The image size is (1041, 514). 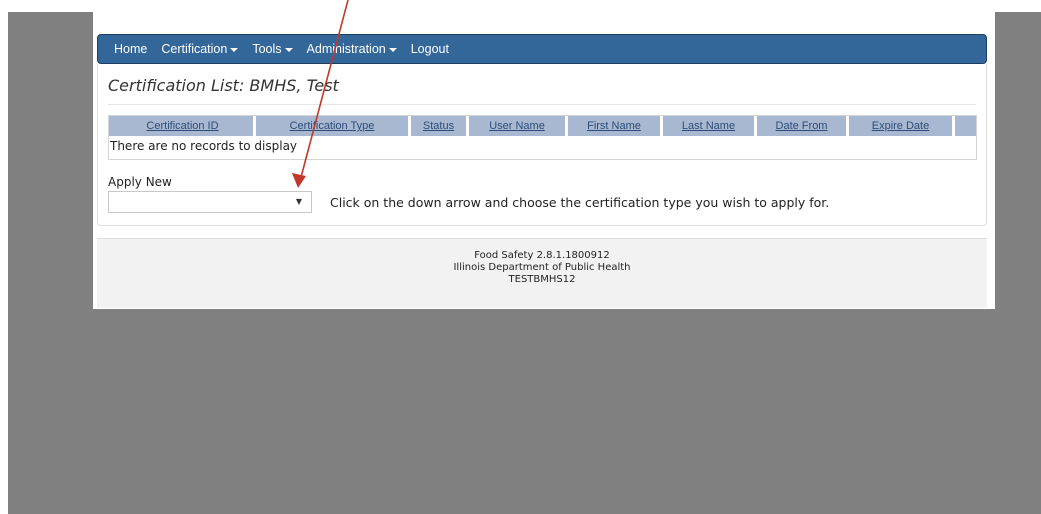 What do you see at coordinates (800, 126) in the screenshot?
I see `column-date-from: Date From` at bounding box center [800, 126].